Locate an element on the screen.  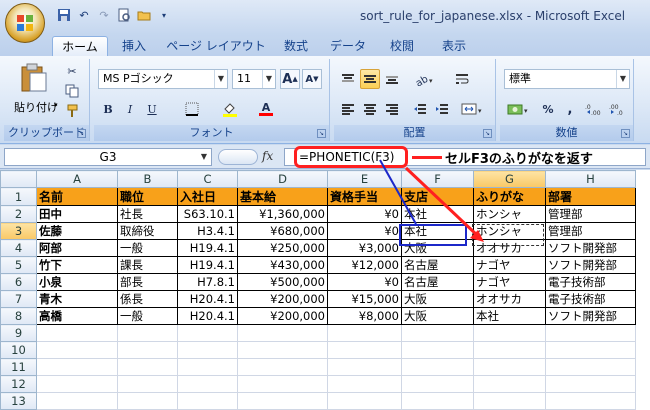
undo-icon: ↶ is located at coordinates (84, 15).